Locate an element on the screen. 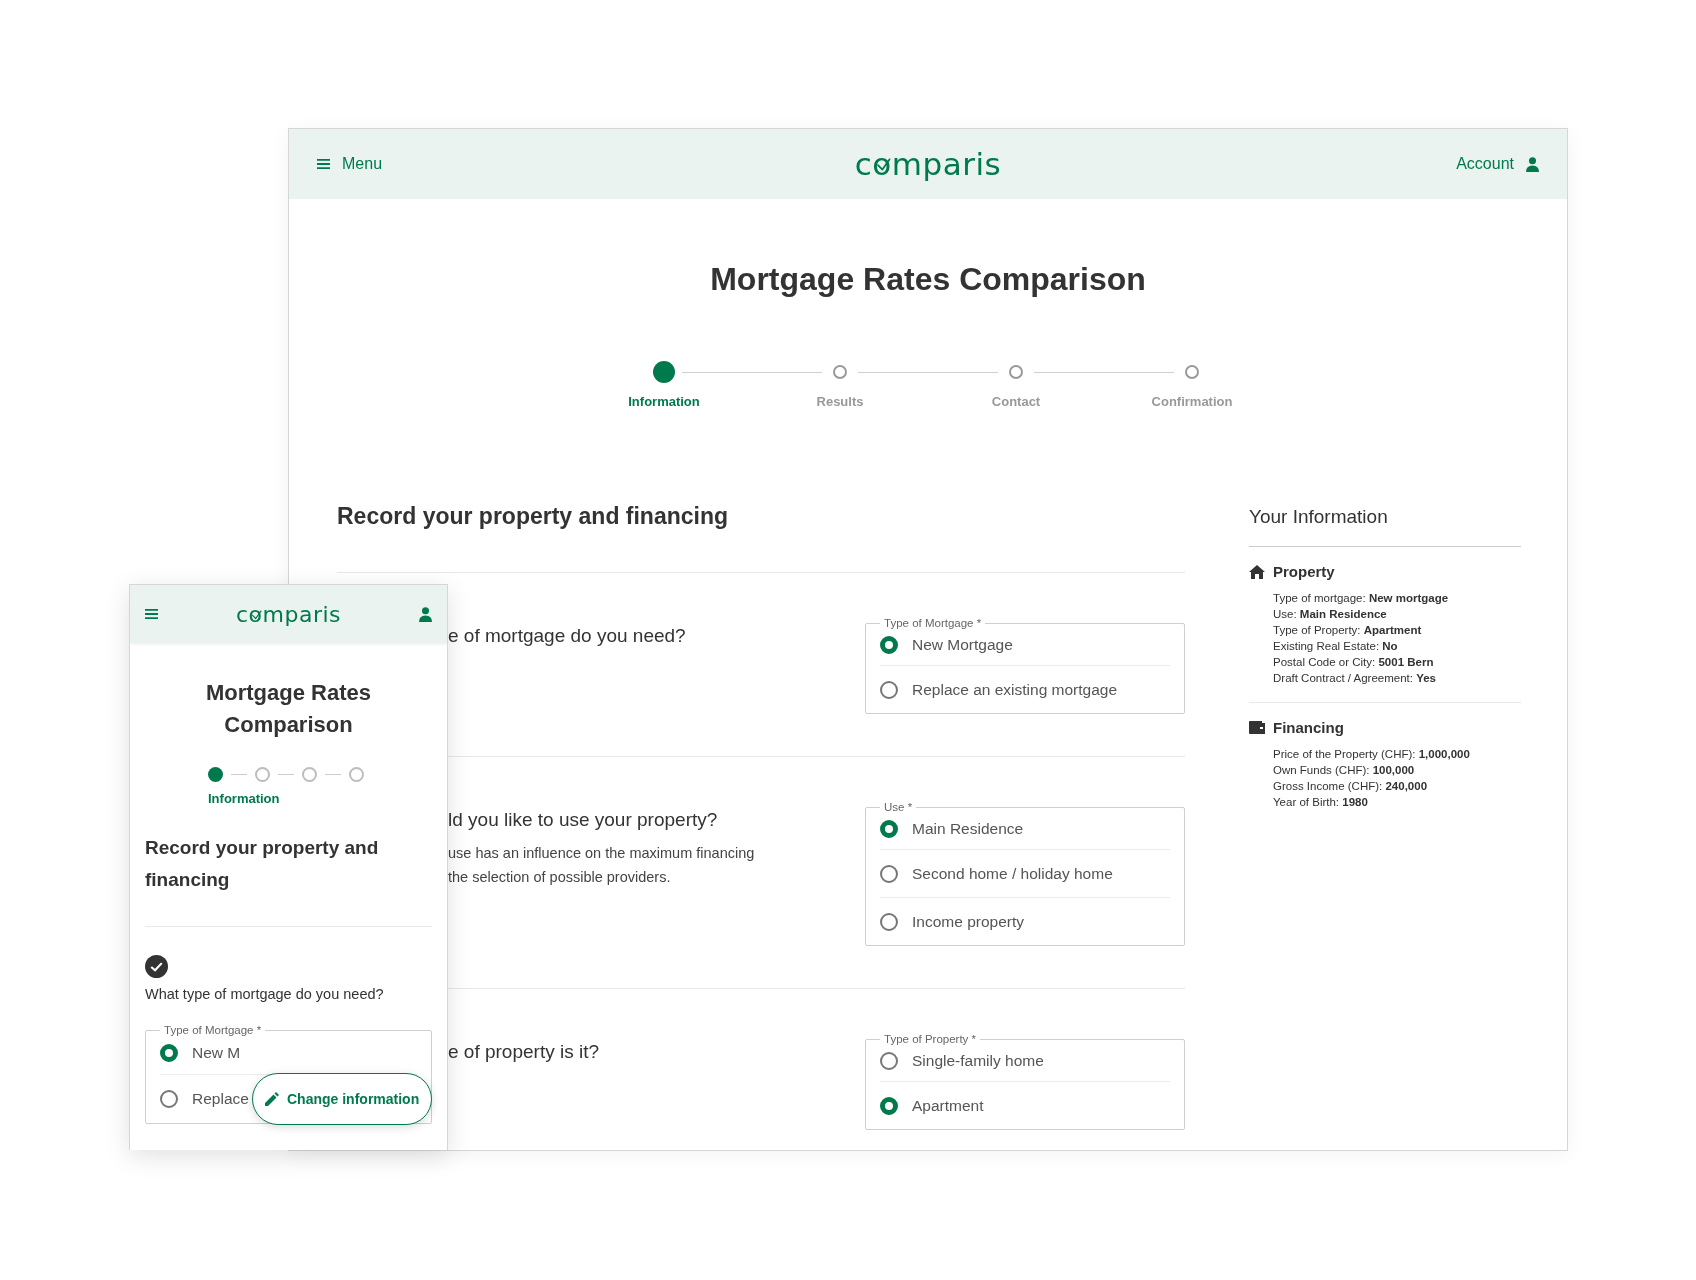 Image resolution: width=1696 pixels, height=1280 pixels. option-label: Main Residence is located at coordinates (968, 829).